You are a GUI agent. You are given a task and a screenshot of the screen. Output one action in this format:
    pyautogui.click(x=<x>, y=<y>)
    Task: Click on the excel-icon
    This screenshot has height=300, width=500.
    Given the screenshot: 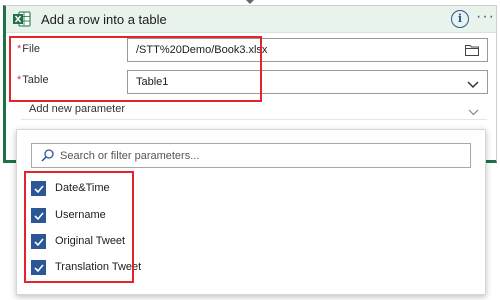 What is the action you would take?
    pyautogui.click(x=22, y=19)
    